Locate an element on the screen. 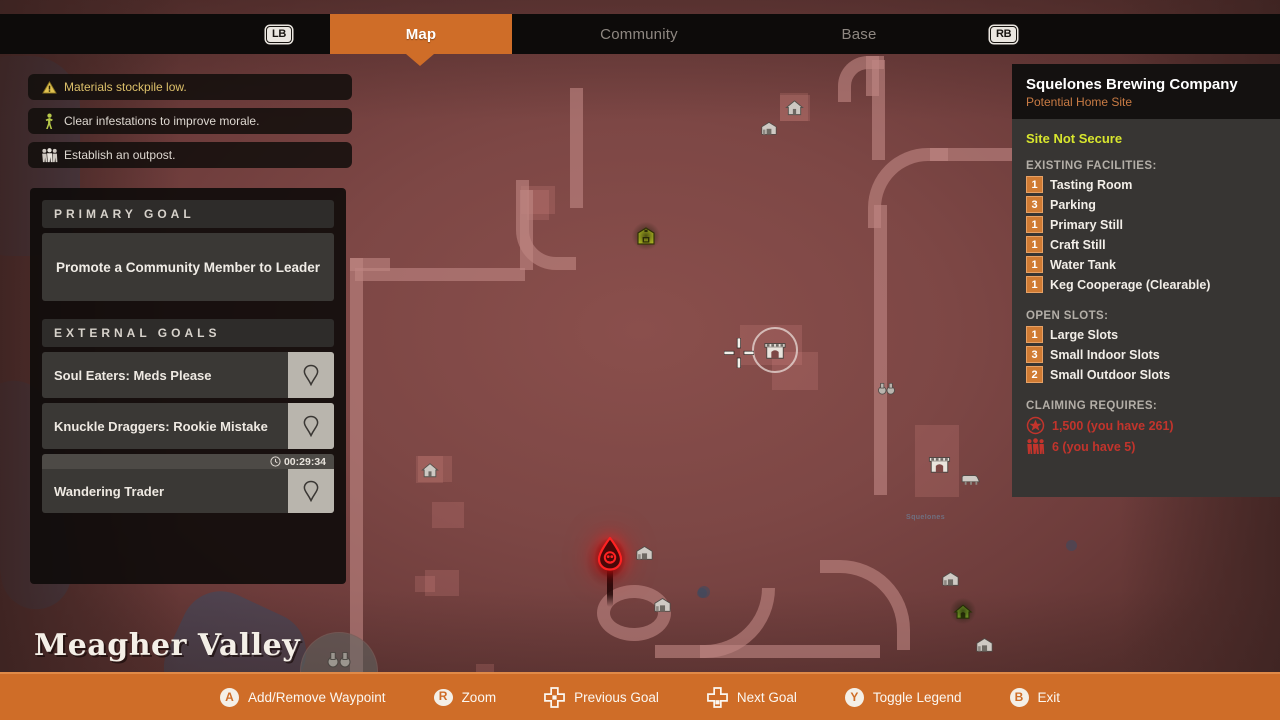 The width and height of the screenshot is (1280, 720). group-people-icon is located at coordinates (49, 155).